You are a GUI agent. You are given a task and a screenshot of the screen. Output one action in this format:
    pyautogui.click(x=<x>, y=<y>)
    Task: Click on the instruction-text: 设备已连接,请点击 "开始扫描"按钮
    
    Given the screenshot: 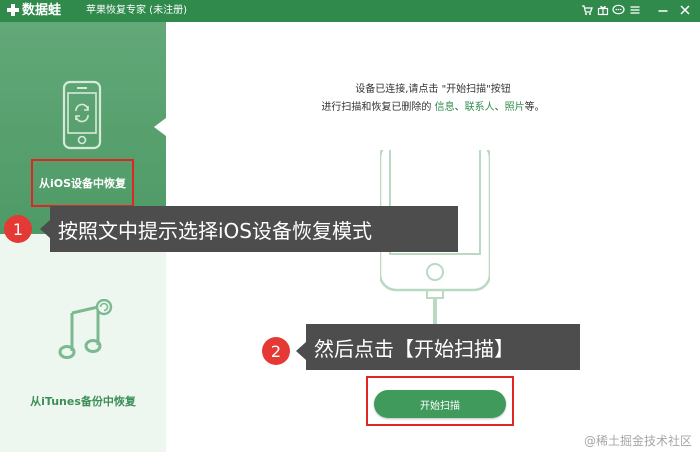 What is the action you would take?
    pyautogui.click(x=433, y=89)
    